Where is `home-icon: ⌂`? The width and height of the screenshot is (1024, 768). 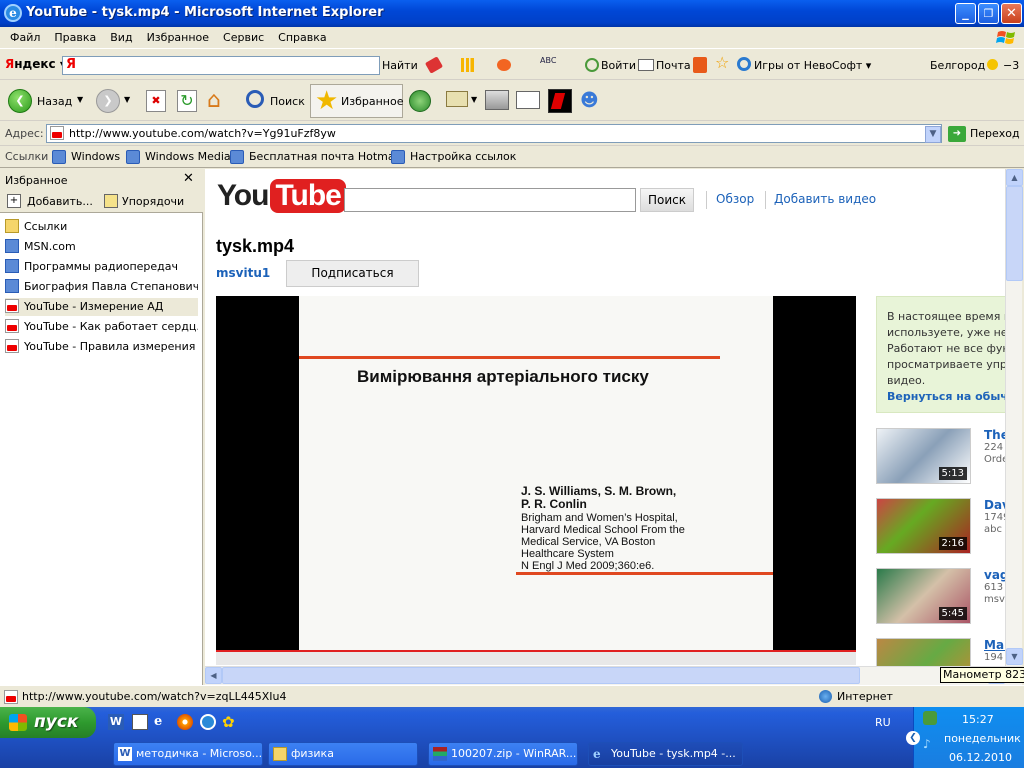
home-icon: ⌂ is located at coordinates (219, 101).